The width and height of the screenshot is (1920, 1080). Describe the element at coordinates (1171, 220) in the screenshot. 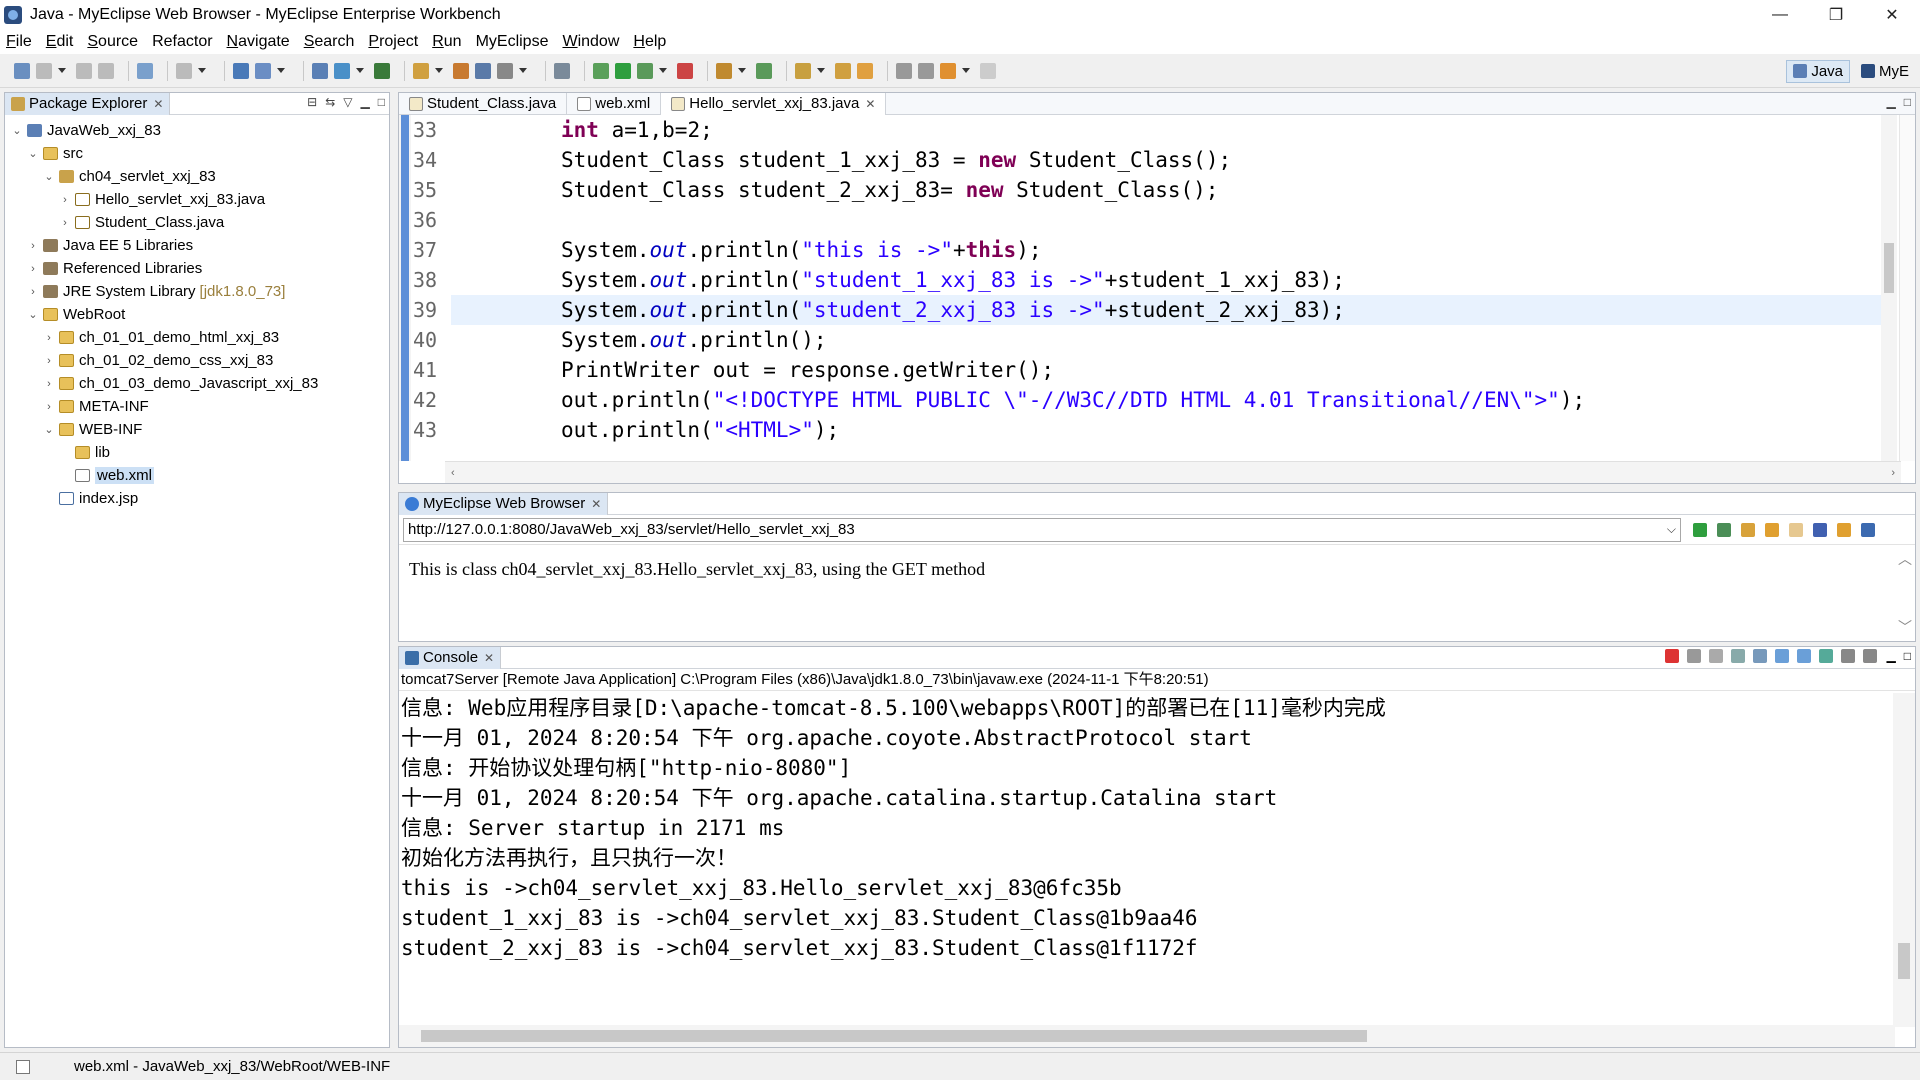

I see `code-line` at that location.